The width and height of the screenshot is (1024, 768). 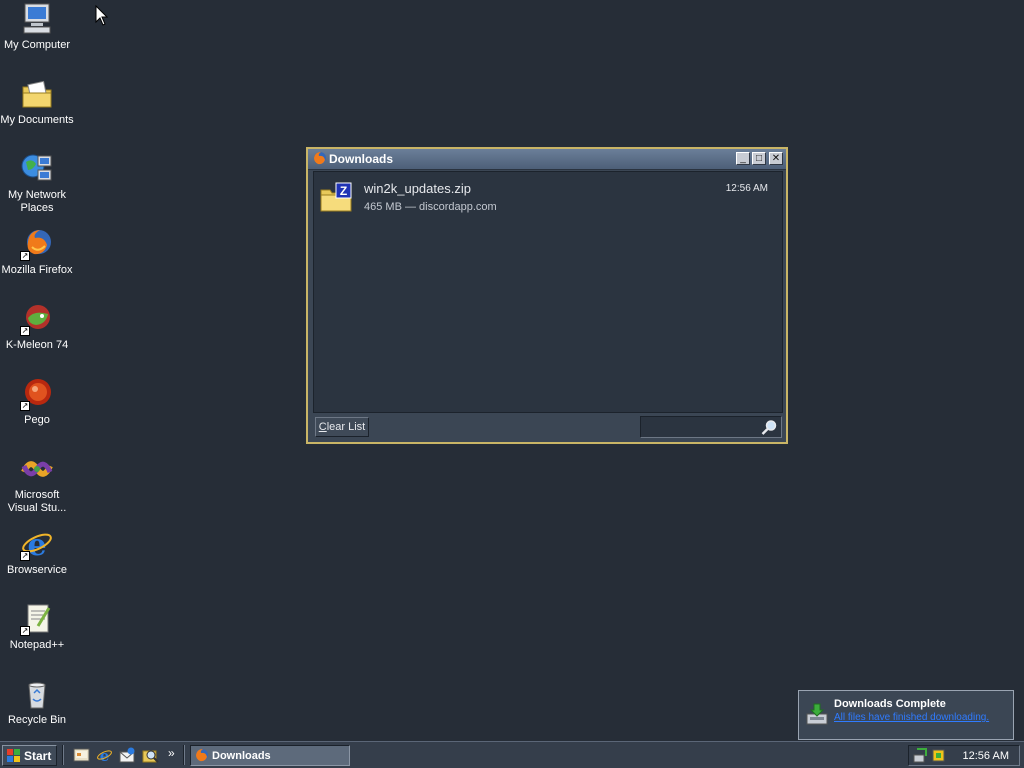 I want to click on desktop-icon-notepad-plus-plus: ↗ Notepad++, so click(x=37, y=627).